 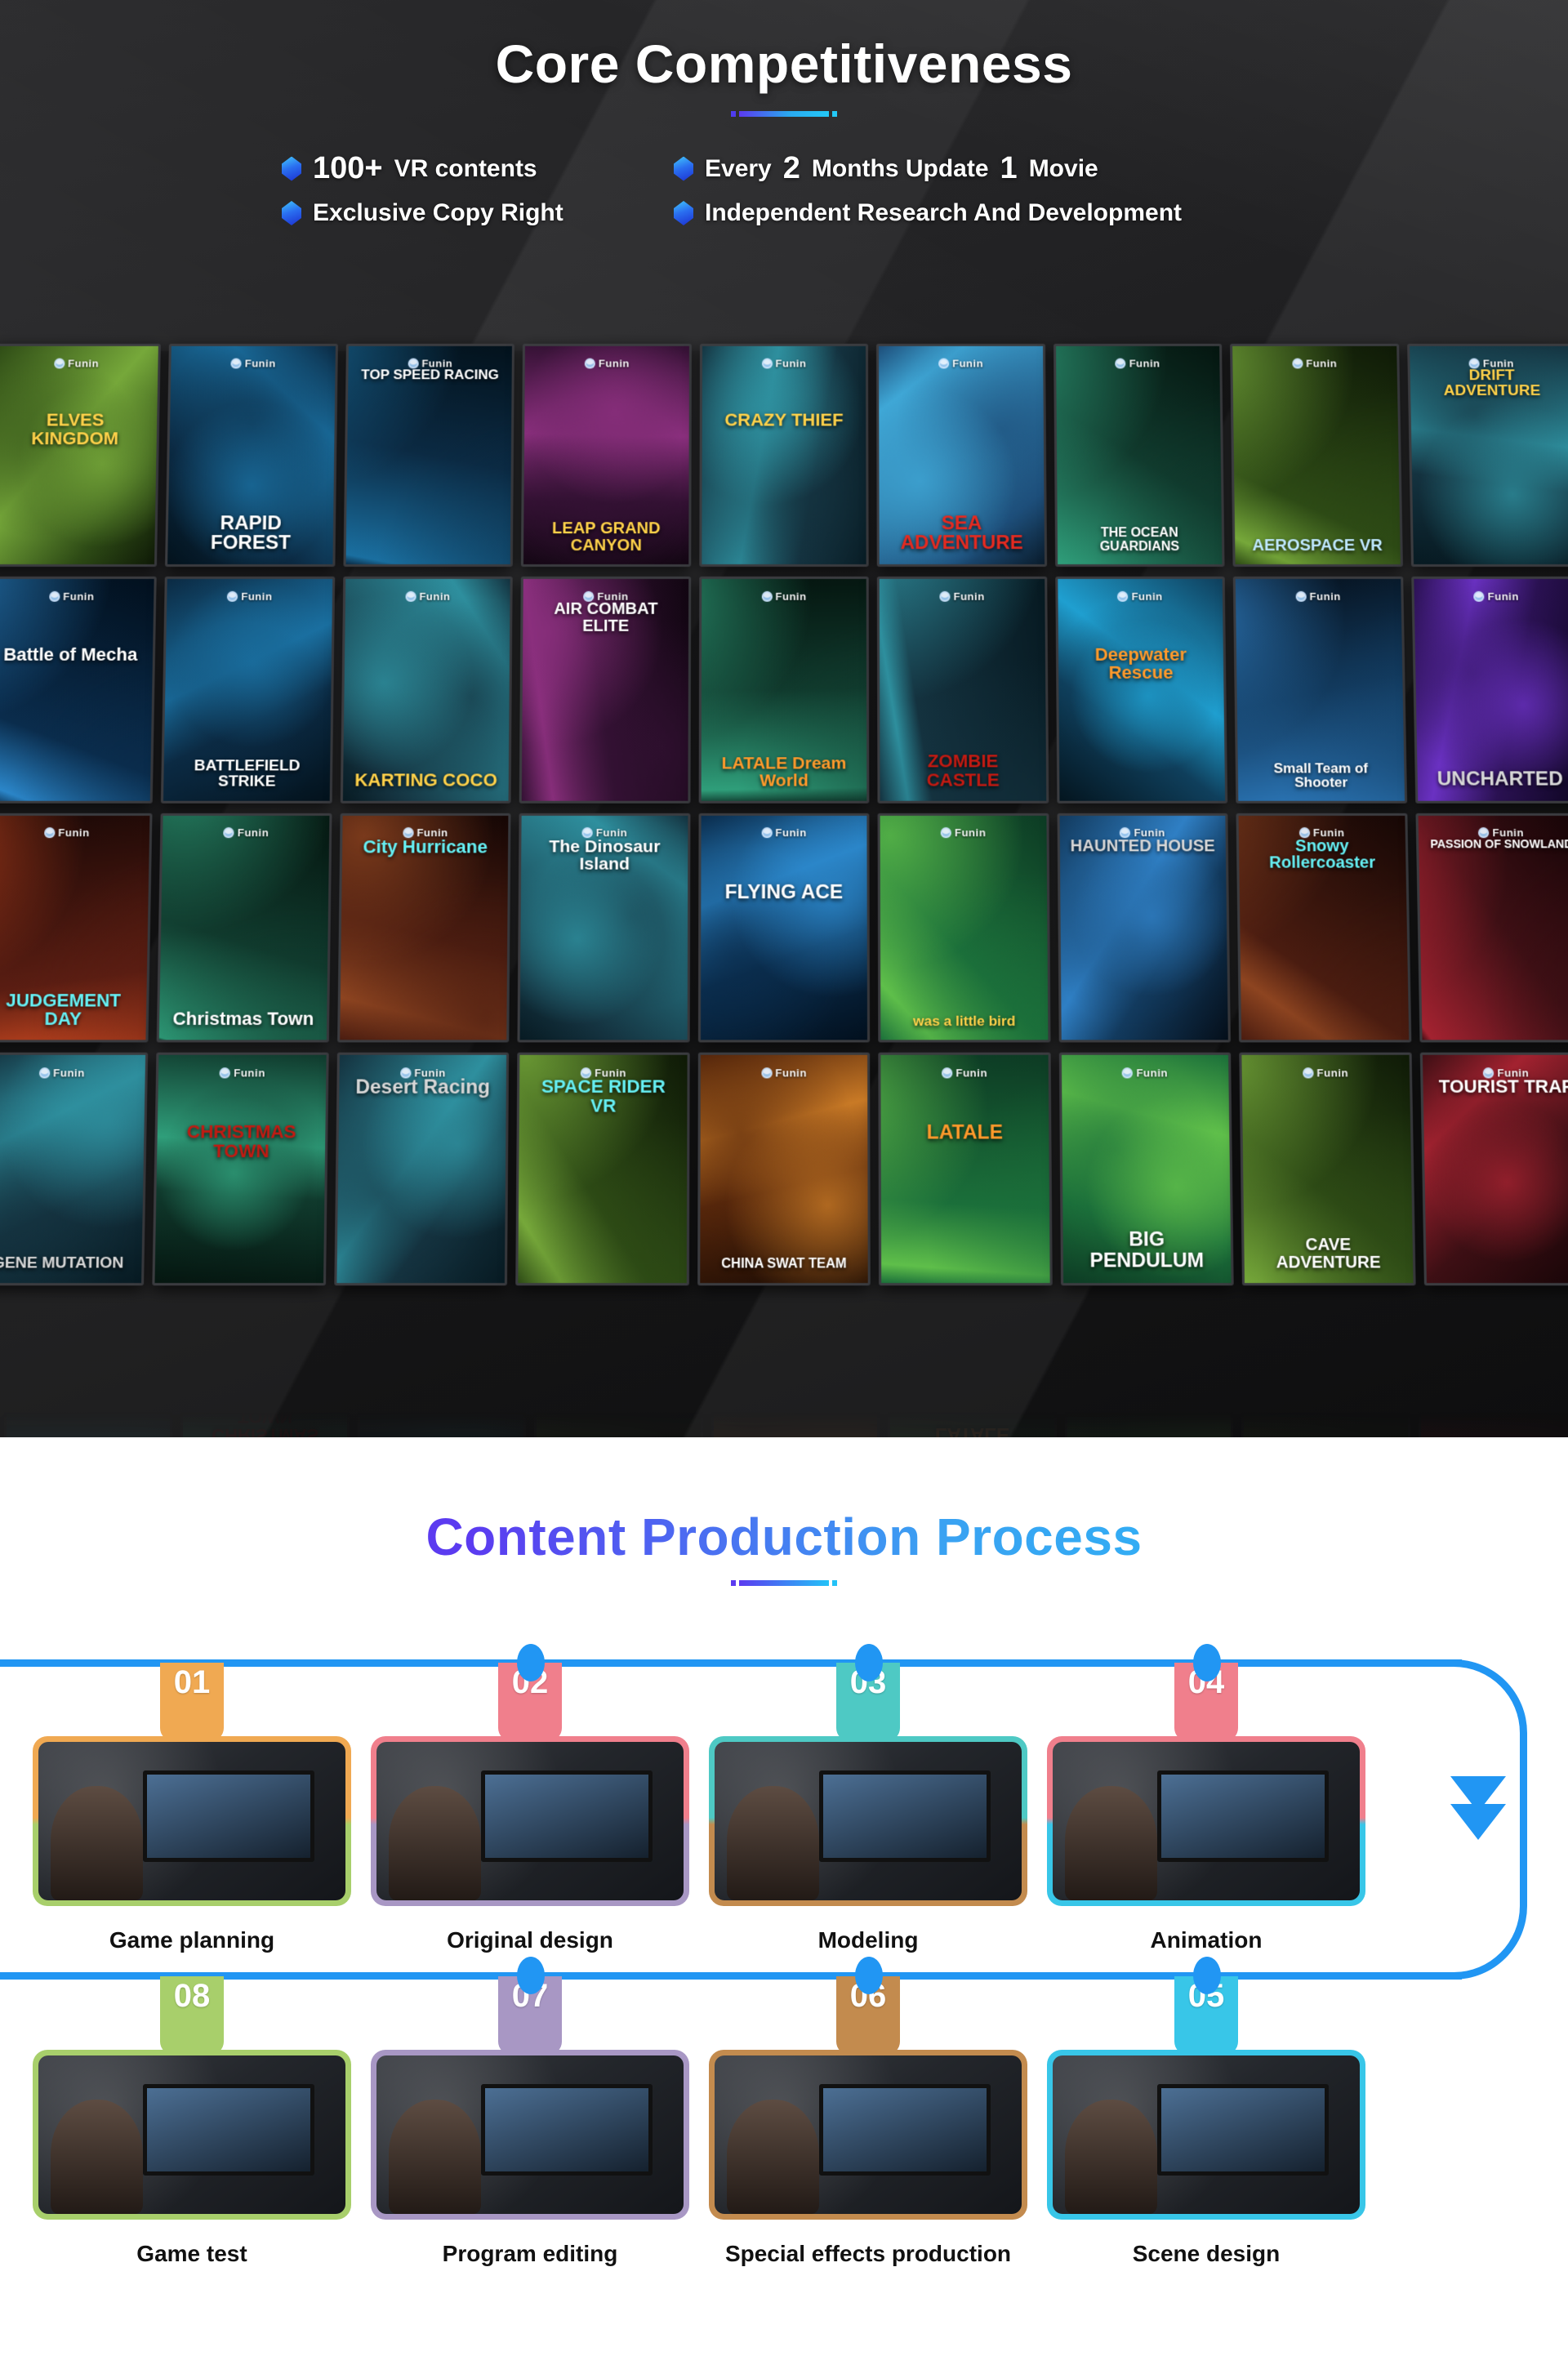 I want to click on game-poster: Funin KARTING COCO, so click(x=427, y=690).